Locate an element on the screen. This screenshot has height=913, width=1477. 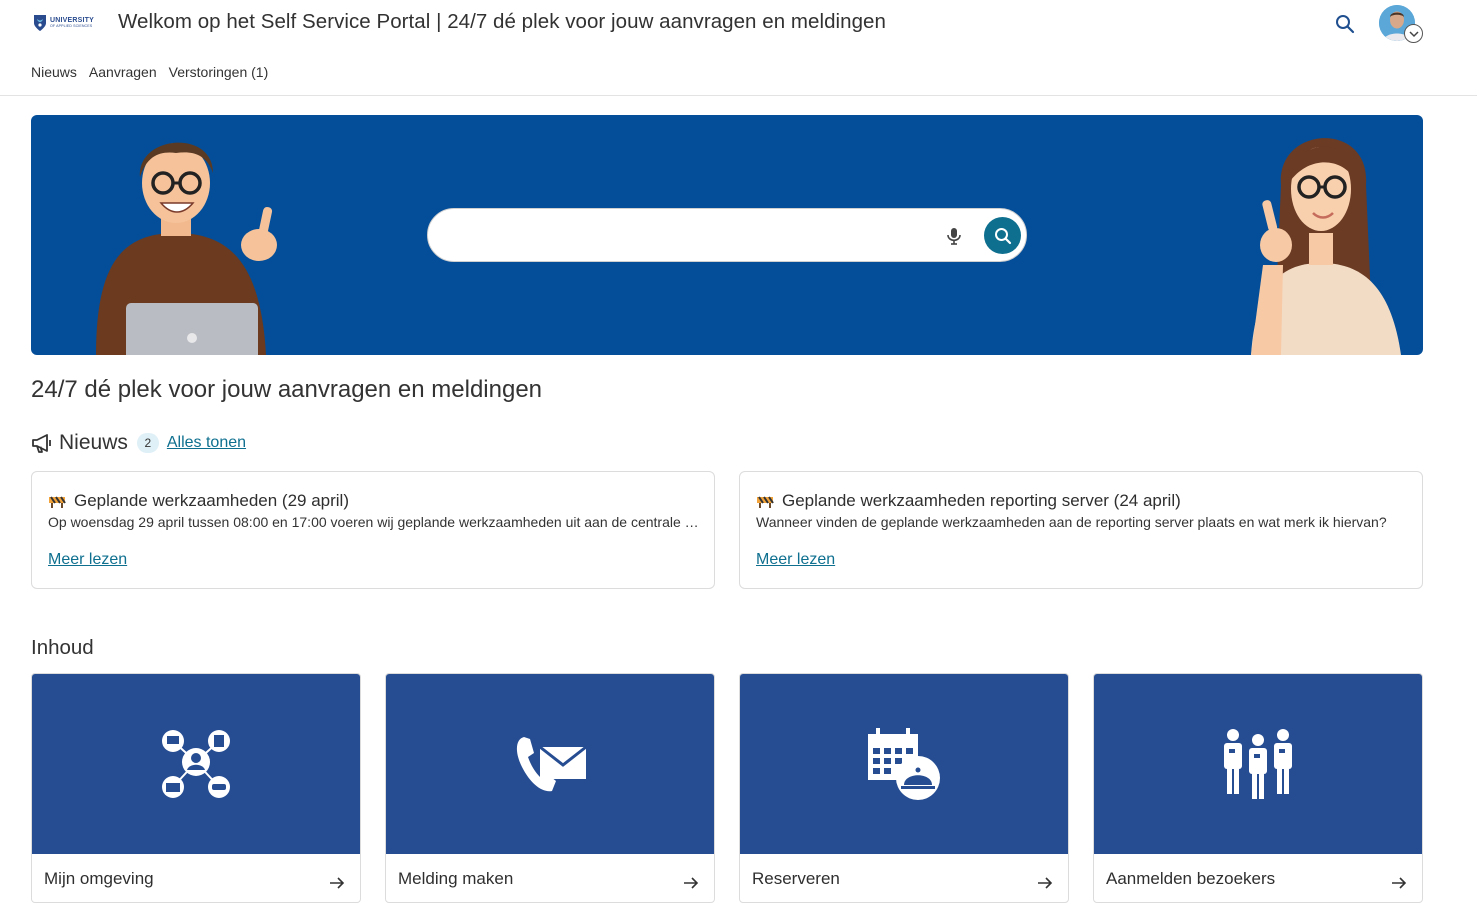
man-with-laptop-illustration is located at coordinates (186, 248).